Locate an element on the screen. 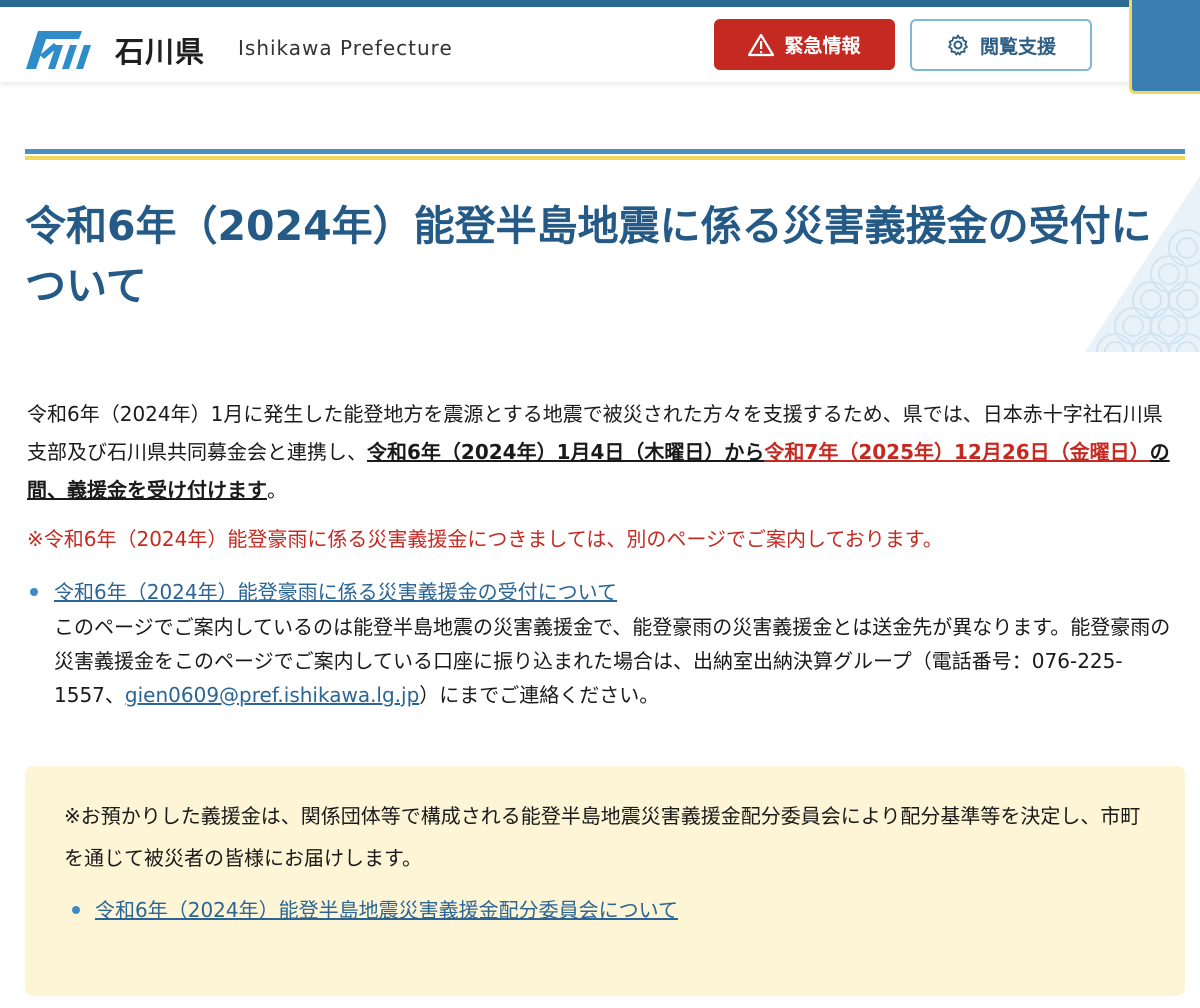 The image size is (1200, 1008). accessibility-label: 閲覧支援 is located at coordinates (1017, 46).